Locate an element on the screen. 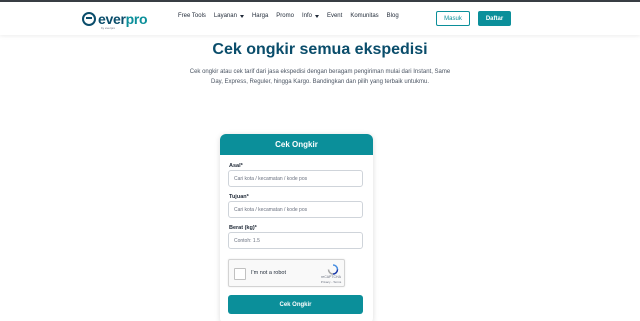 This screenshot has width=640, height=321. nav-item-free-tools: Free Tools is located at coordinates (192, 16).